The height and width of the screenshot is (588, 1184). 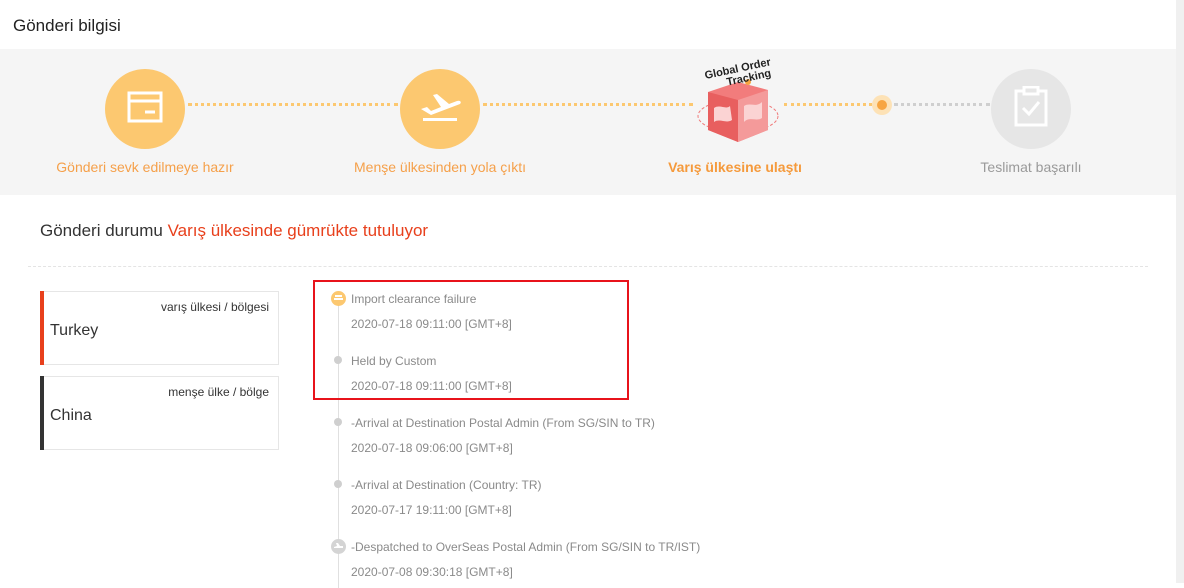 What do you see at coordinates (471, 340) in the screenshot?
I see `annotation-highlight-box` at bounding box center [471, 340].